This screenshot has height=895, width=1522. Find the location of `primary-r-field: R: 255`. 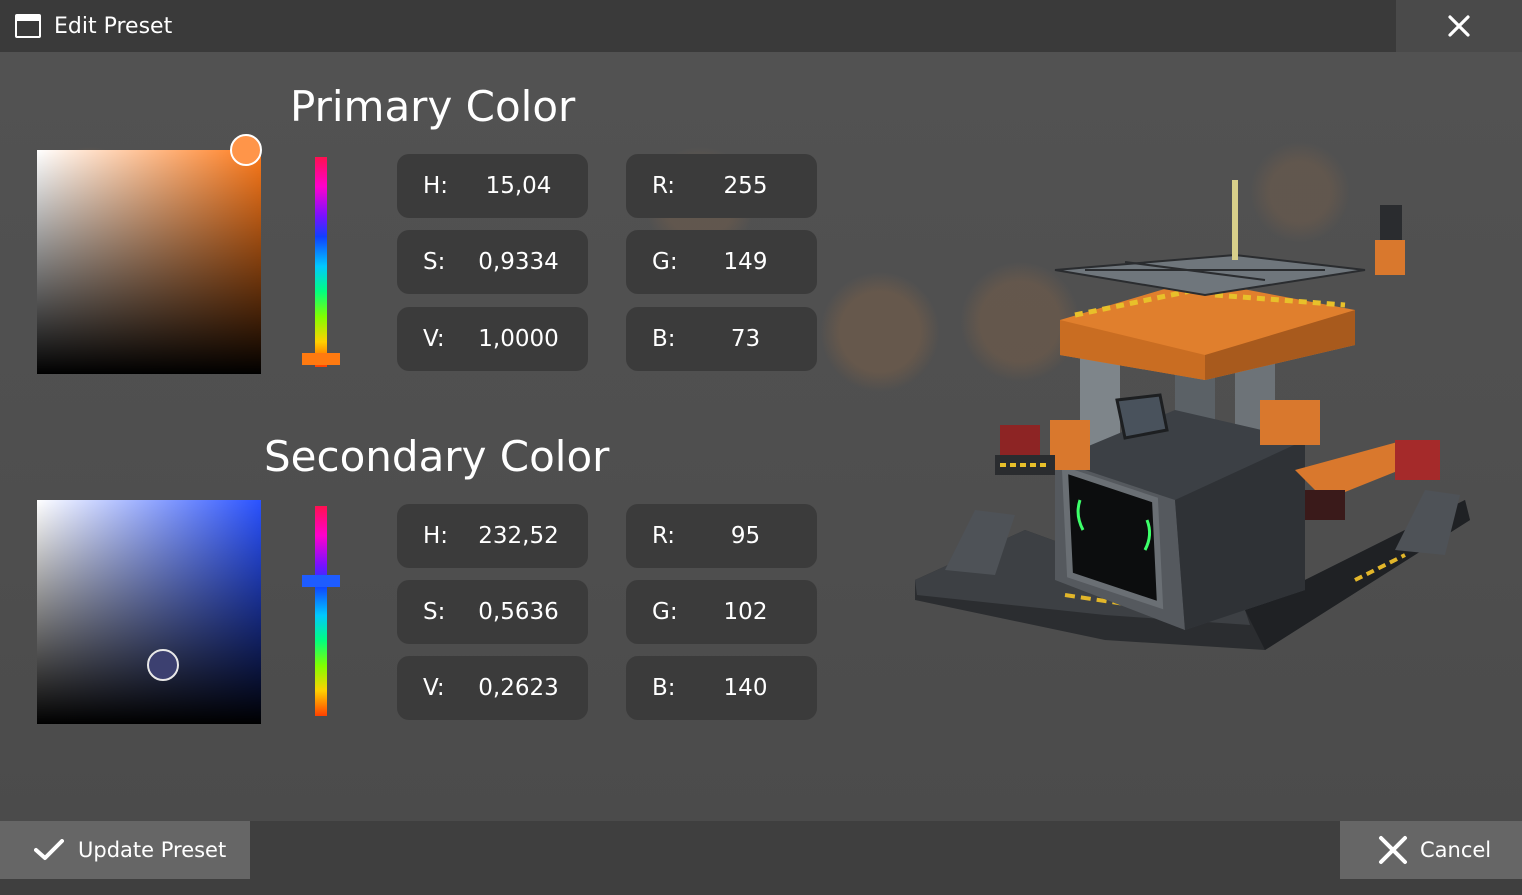

primary-r-field: R: 255 is located at coordinates (721, 186).